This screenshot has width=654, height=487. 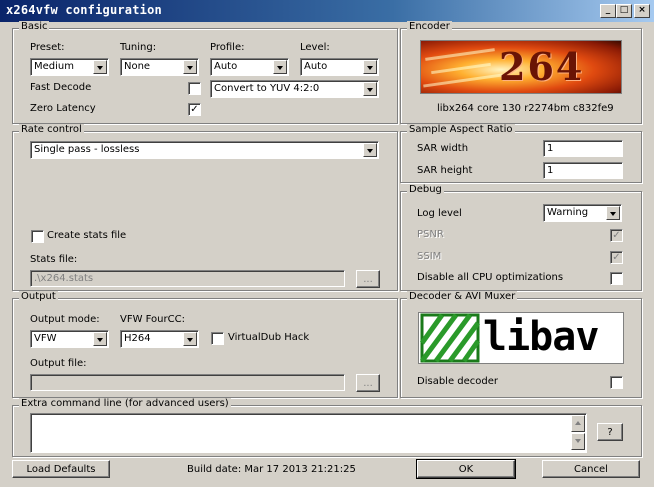 I want to click on extra-command-legend: Extra command line (for advanced users), so click(x=125, y=403).